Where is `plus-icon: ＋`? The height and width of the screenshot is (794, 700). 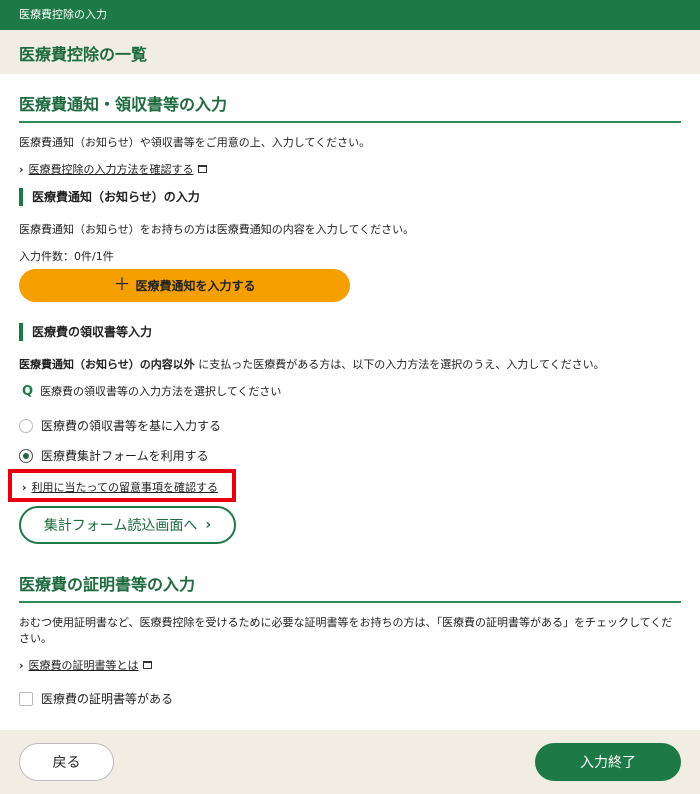 plus-icon: ＋ is located at coordinates (122, 285).